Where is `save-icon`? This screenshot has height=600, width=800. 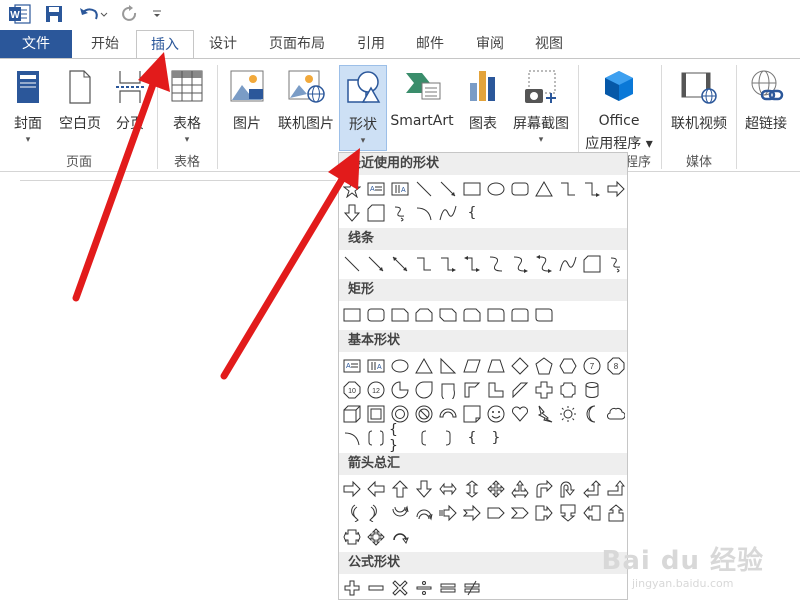 save-icon is located at coordinates (54, 14).